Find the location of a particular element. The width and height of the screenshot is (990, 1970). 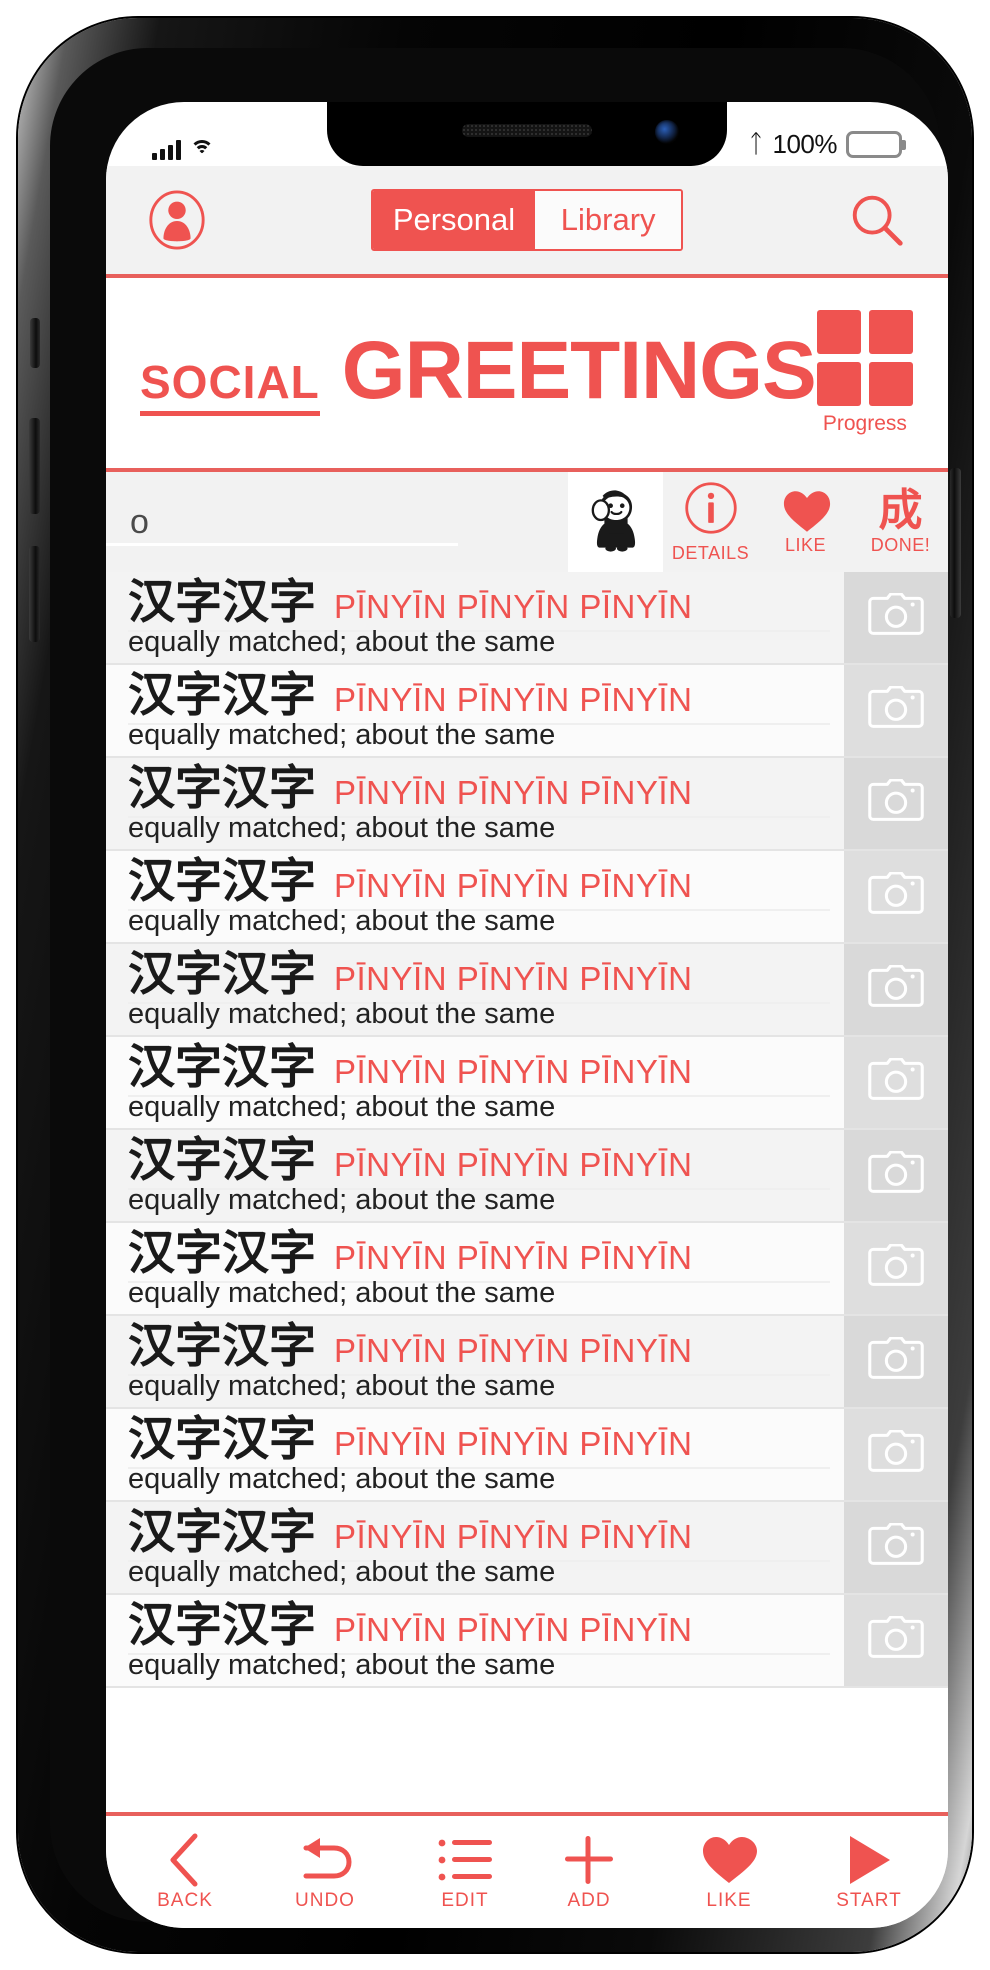

toolbar-left-group: BACK UNDO EDIT is located at coordinates (325, 1872).